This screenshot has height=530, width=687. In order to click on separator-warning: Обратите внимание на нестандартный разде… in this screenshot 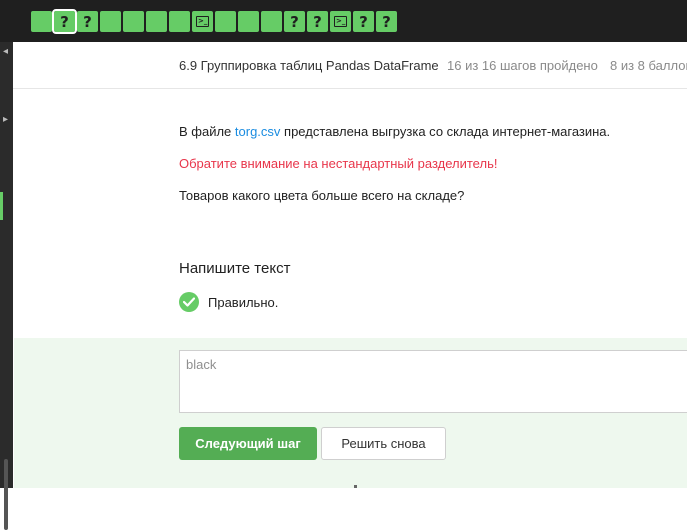, I will do `click(338, 163)`.